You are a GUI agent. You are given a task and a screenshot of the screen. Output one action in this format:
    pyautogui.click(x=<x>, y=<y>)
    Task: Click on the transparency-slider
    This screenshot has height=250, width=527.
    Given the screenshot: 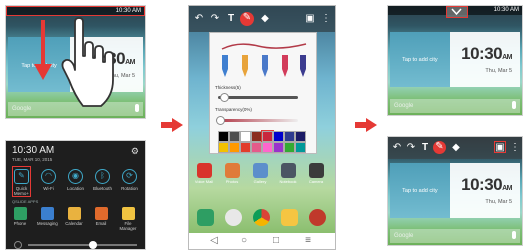 What is the action you would take?
    pyautogui.click(x=258, y=120)
    